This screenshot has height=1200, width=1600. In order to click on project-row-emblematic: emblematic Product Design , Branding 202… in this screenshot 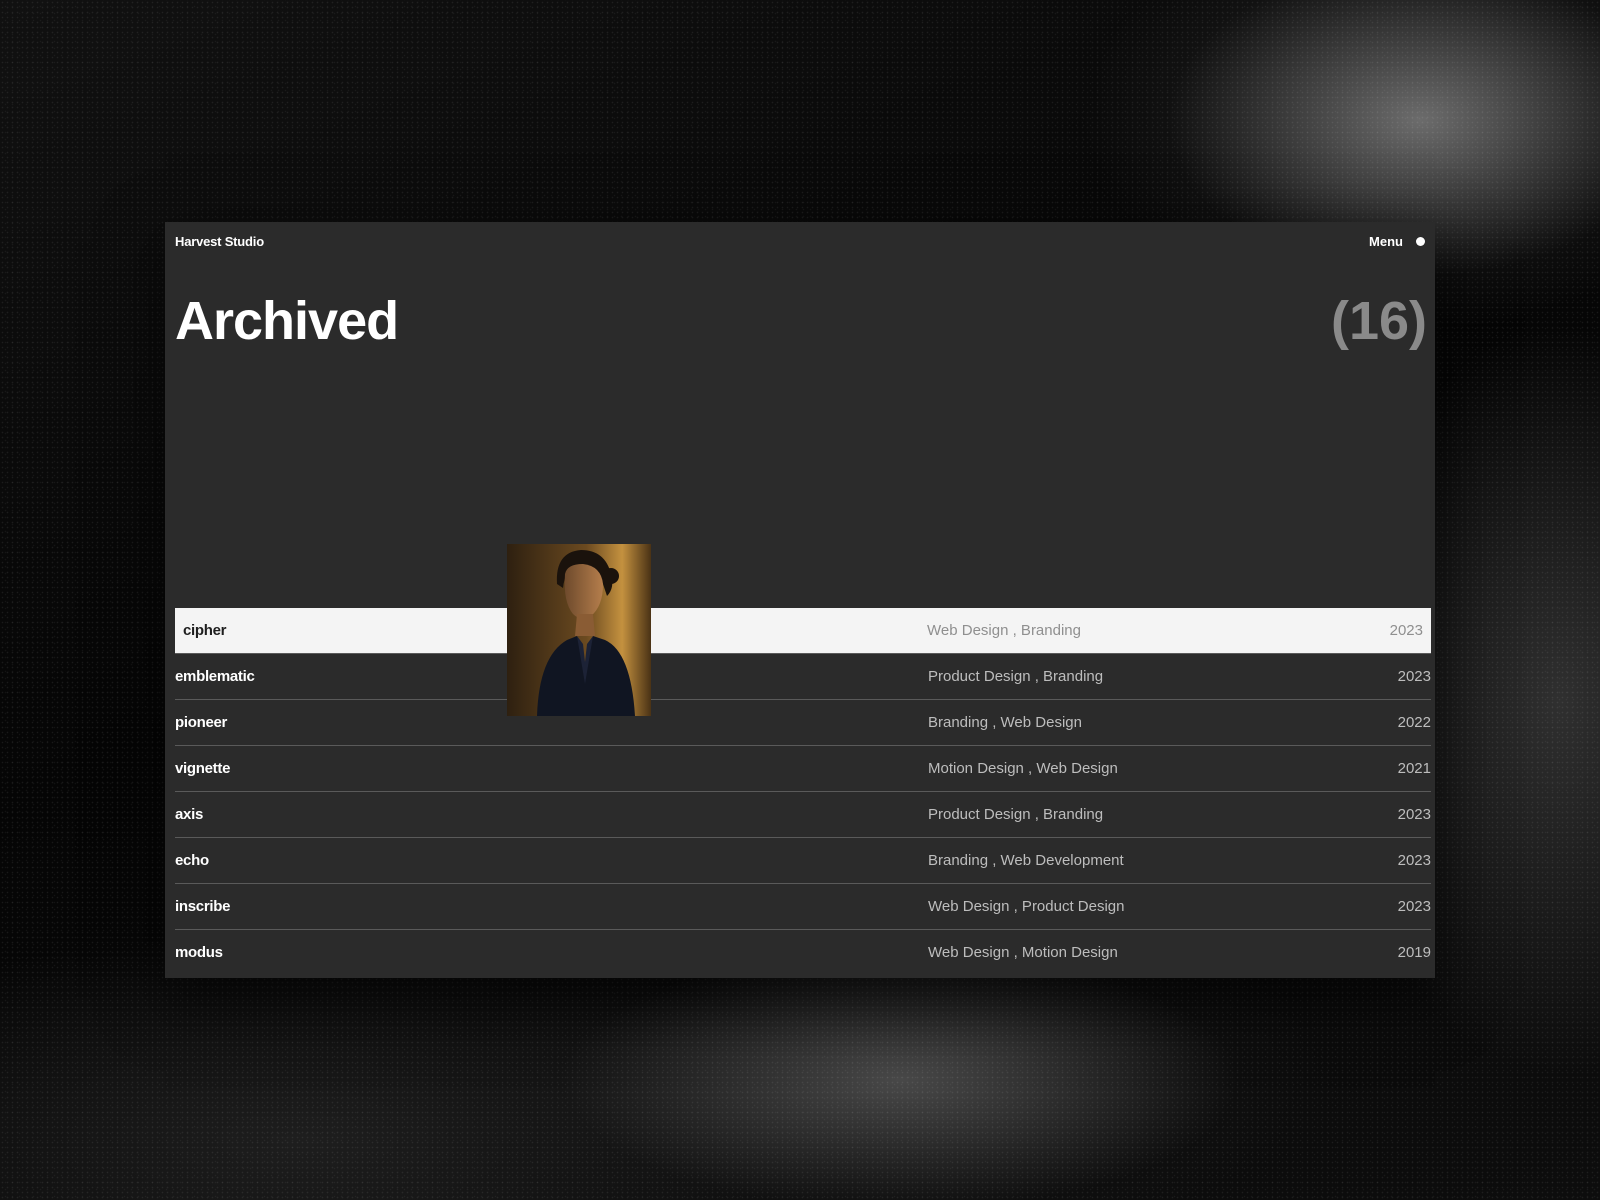, I will do `click(803, 677)`.